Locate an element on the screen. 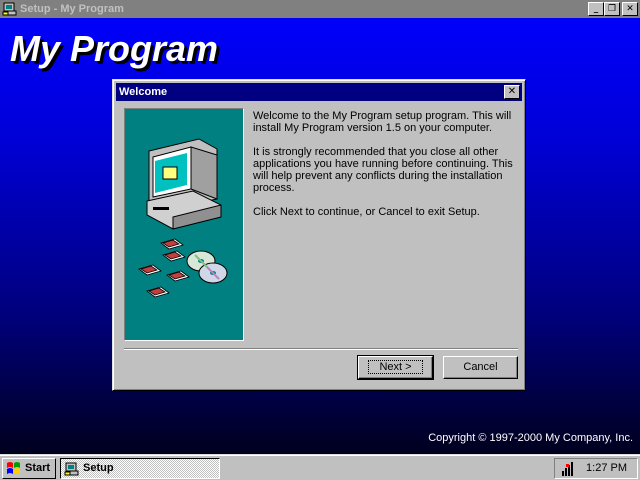  dialog-title: Welcome is located at coordinates (143, 92).